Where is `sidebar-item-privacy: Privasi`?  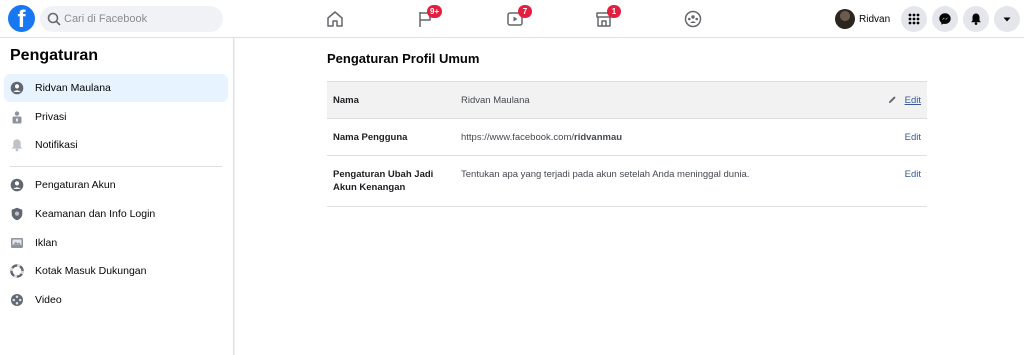 sidebar-item-privacy: Privasi is located at coordinates (116, 117).